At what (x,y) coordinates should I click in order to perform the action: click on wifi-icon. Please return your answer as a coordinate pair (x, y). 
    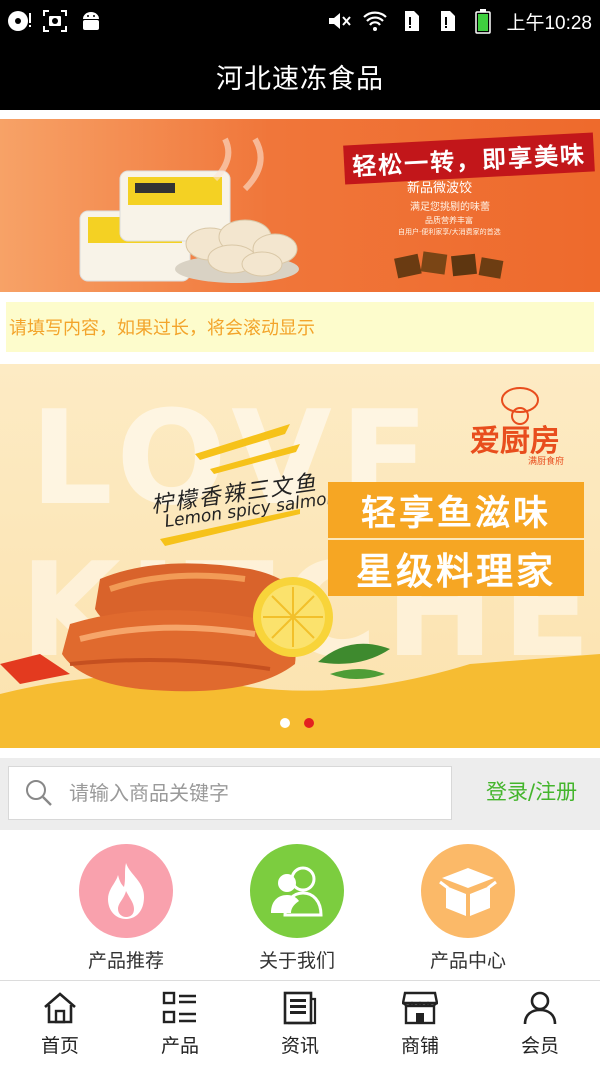
    Looking at the image, I should click on (375, 21).